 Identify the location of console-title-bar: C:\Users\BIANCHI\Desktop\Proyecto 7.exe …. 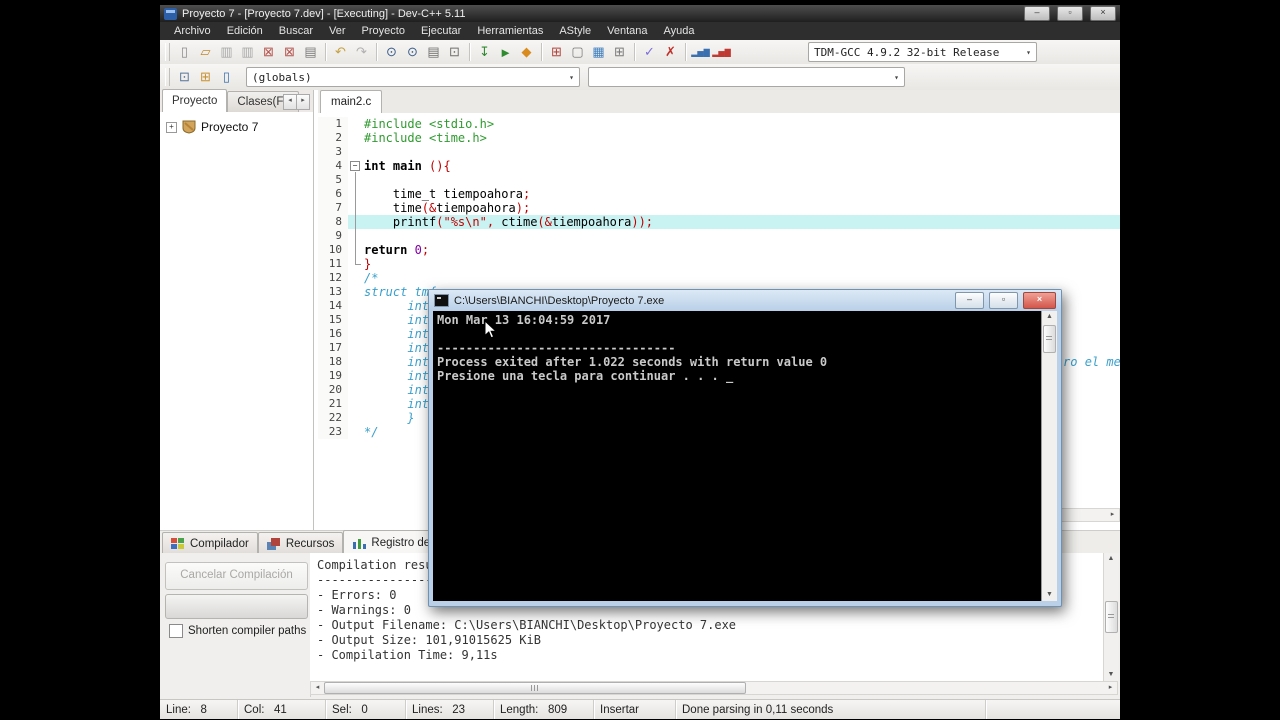
(745, 300).